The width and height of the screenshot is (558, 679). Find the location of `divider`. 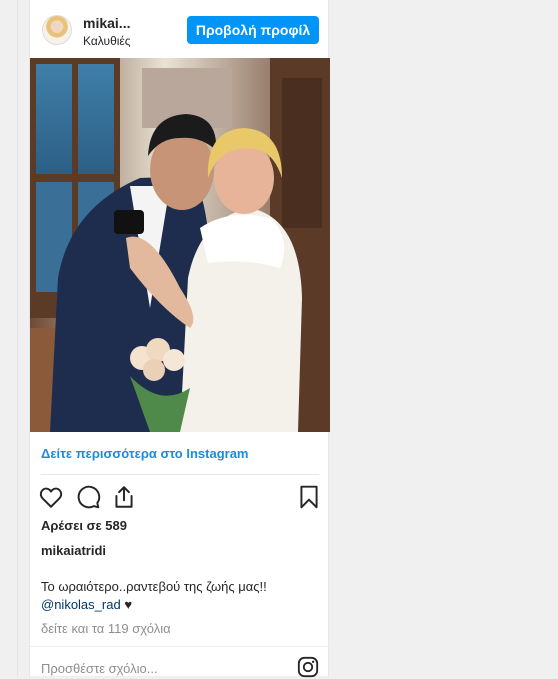

divider is located at coordinates (180, 474).